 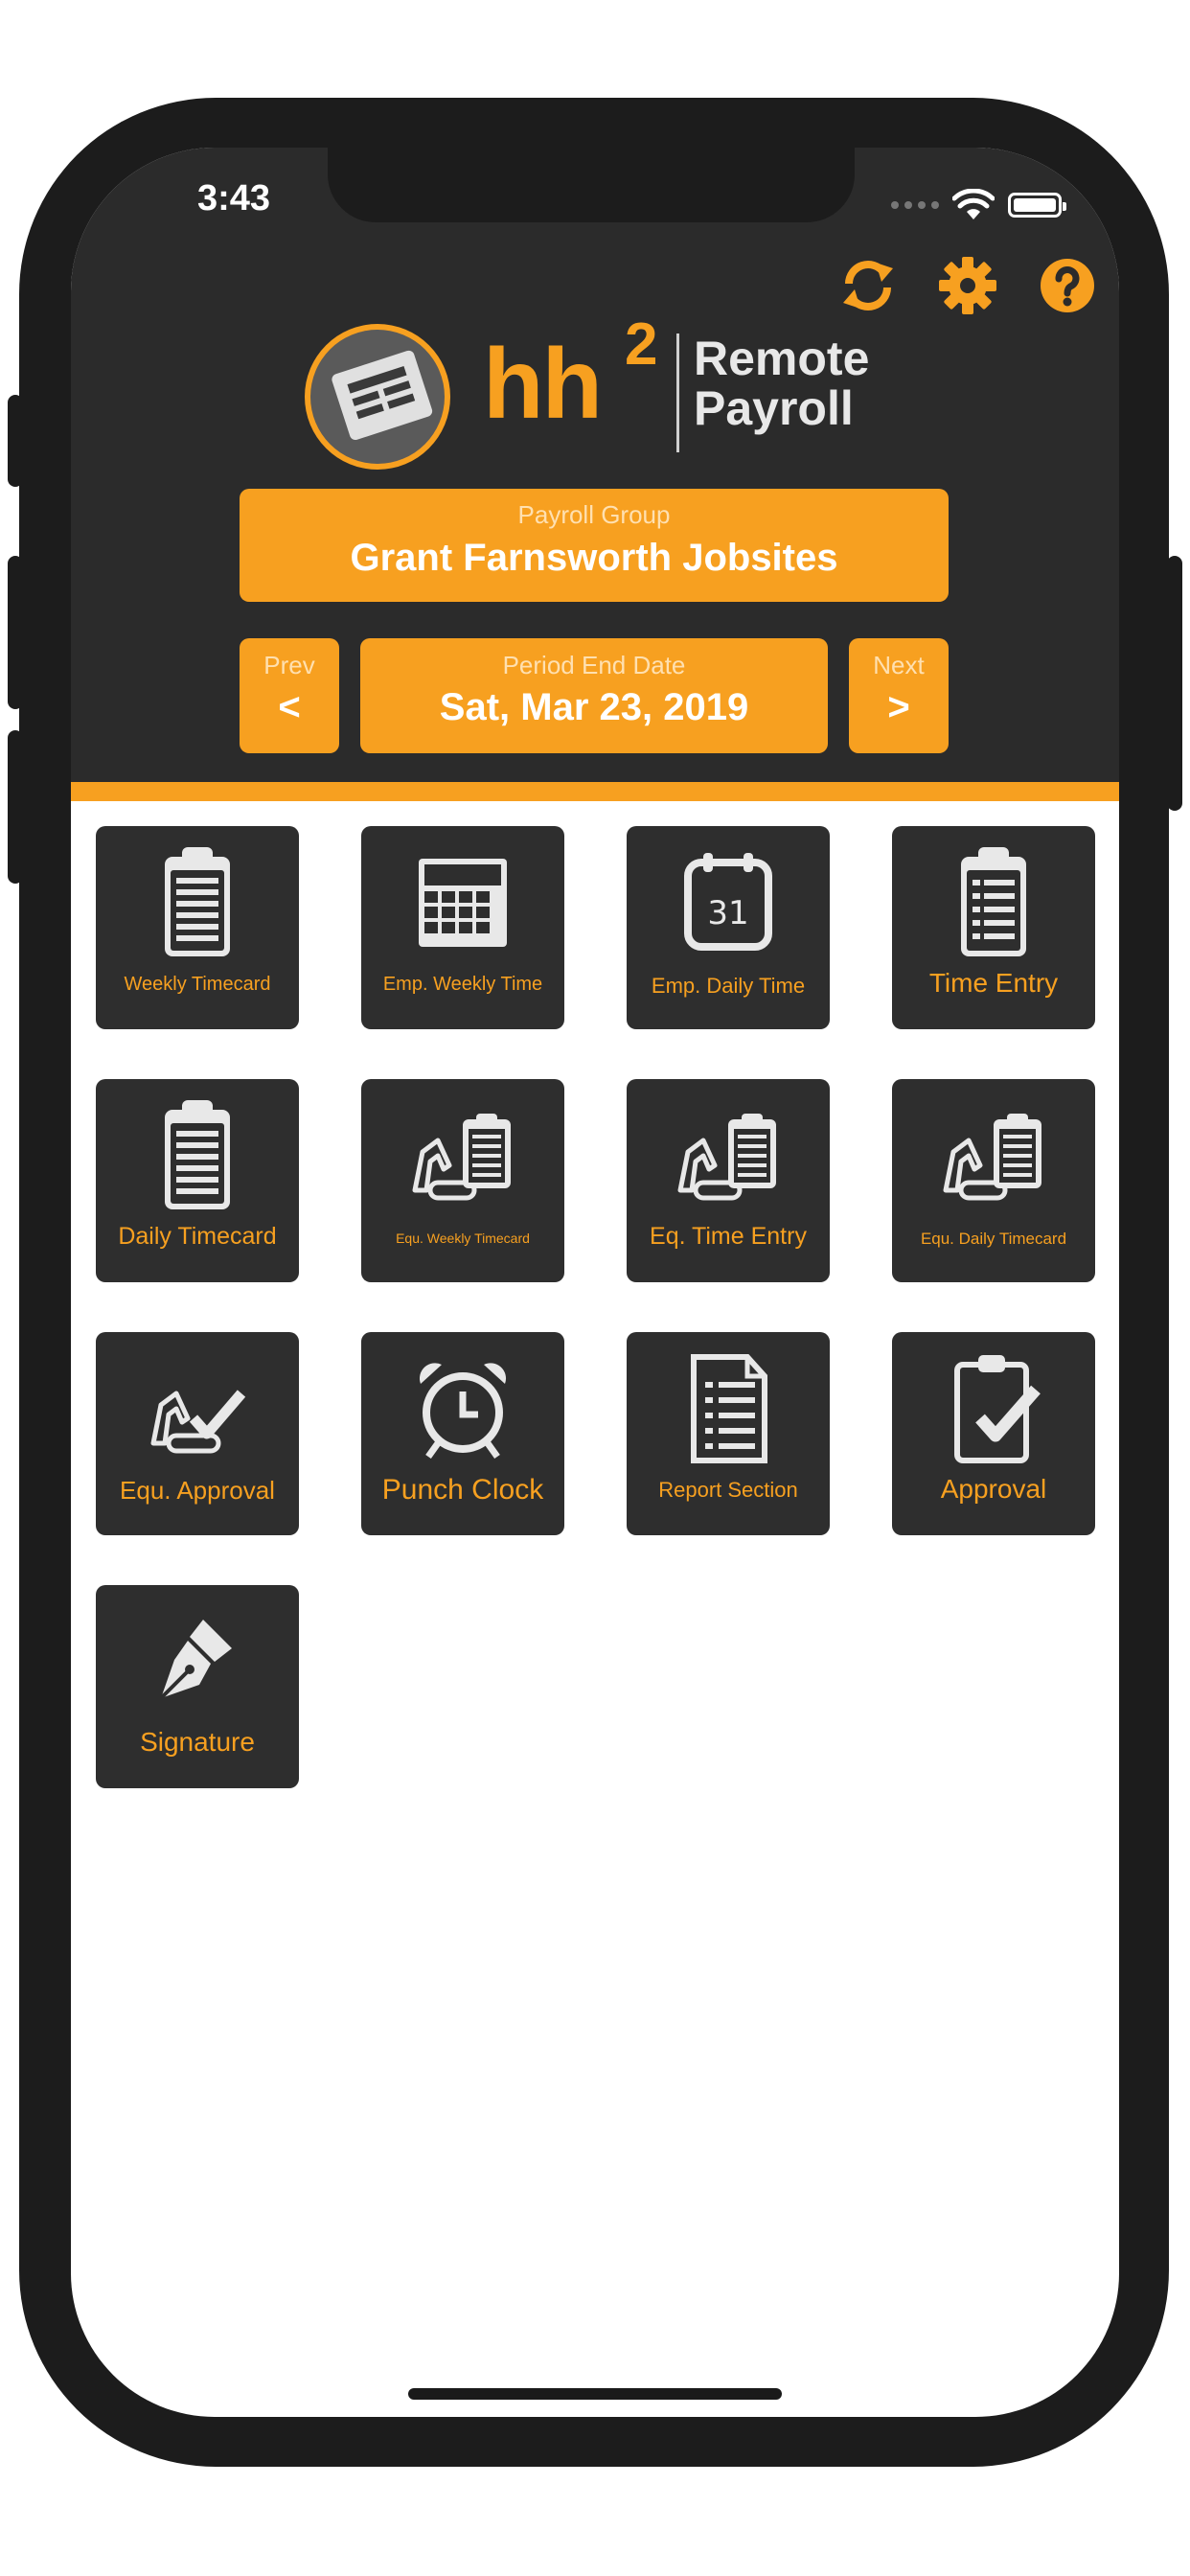 I want to click on tile-label: Approval, so click(x=994, y=1489).